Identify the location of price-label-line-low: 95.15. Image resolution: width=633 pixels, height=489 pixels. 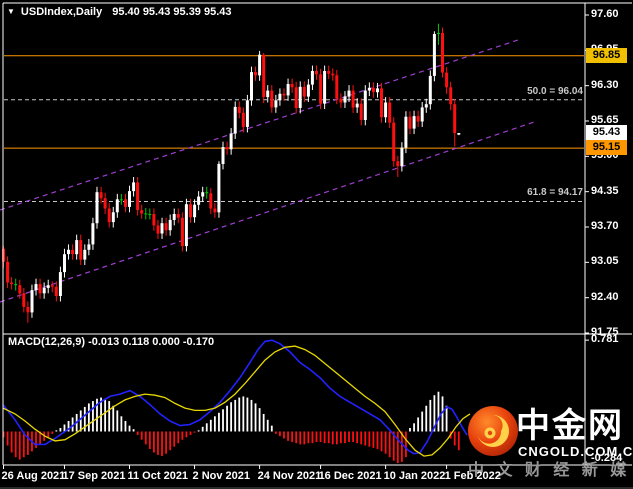
(606, 148).